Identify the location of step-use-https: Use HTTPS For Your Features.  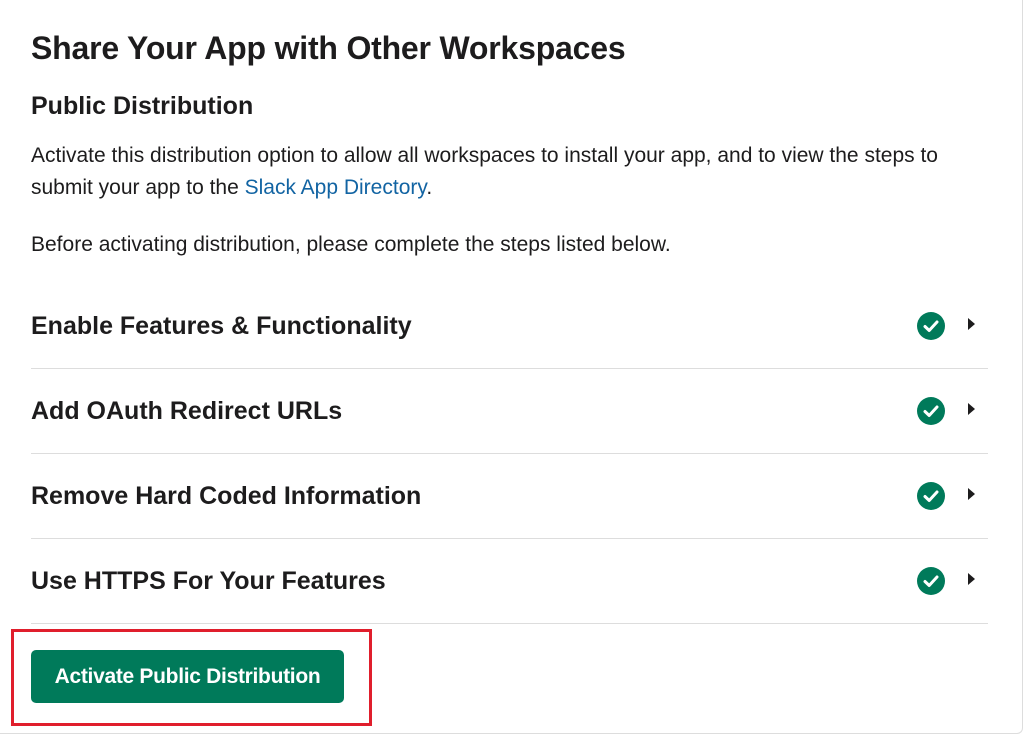
(509, 581).